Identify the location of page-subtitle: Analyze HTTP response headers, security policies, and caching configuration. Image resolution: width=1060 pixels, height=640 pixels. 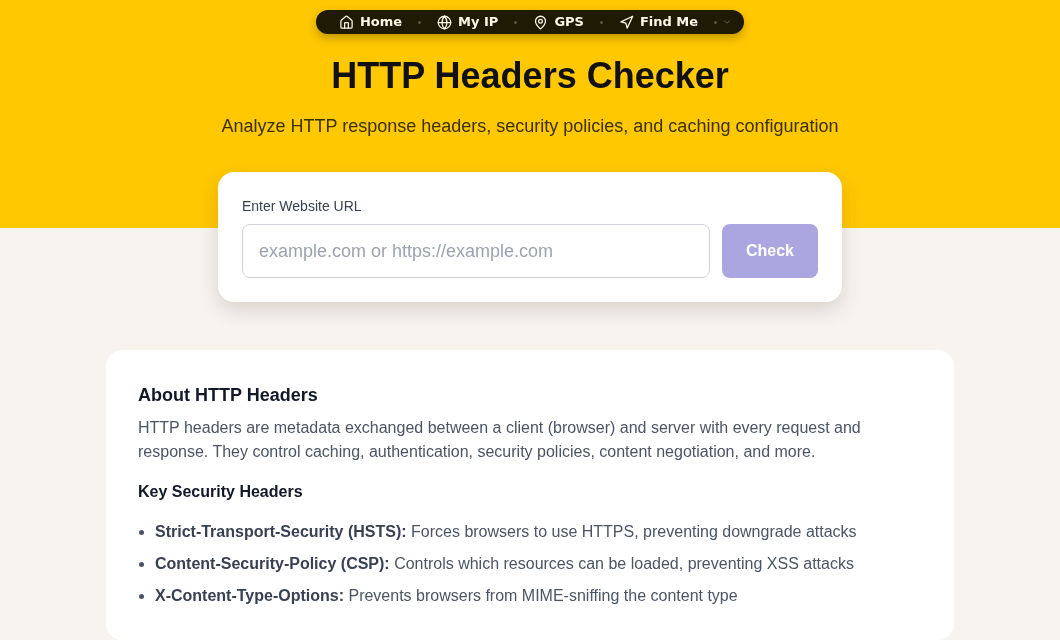
(530, 126).